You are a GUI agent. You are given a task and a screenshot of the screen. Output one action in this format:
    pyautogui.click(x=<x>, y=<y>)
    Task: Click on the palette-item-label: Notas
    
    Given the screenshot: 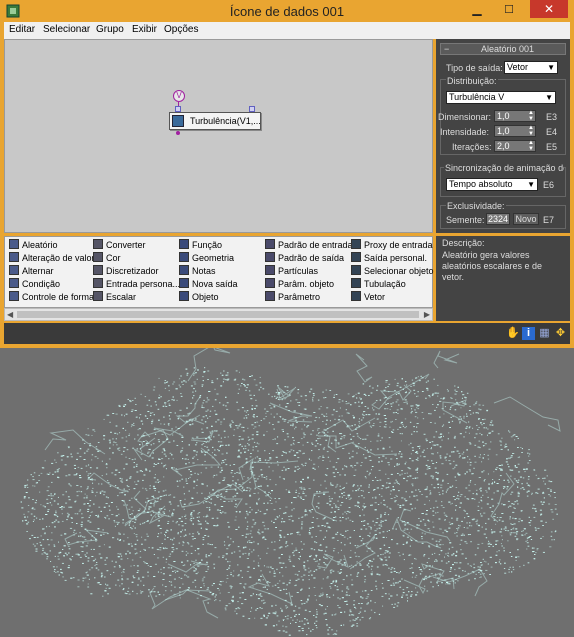 What is the action you would take?
    pyautogui.click(x=204, y=271)
    